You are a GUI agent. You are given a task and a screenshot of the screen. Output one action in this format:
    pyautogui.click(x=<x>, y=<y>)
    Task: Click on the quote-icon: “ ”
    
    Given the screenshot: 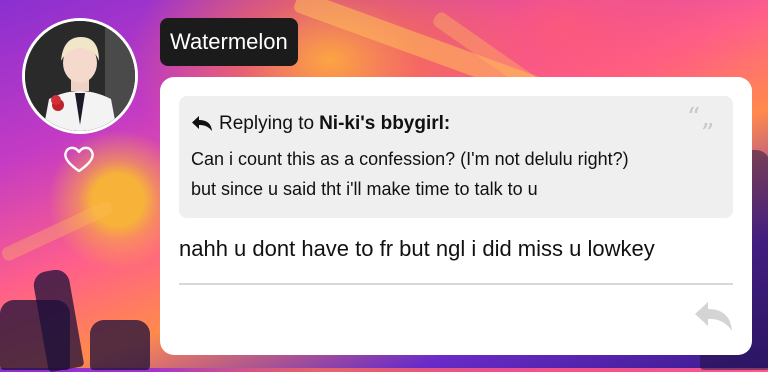 What is the action you would take?
    pyautogui.click(x=700, y=121)
    